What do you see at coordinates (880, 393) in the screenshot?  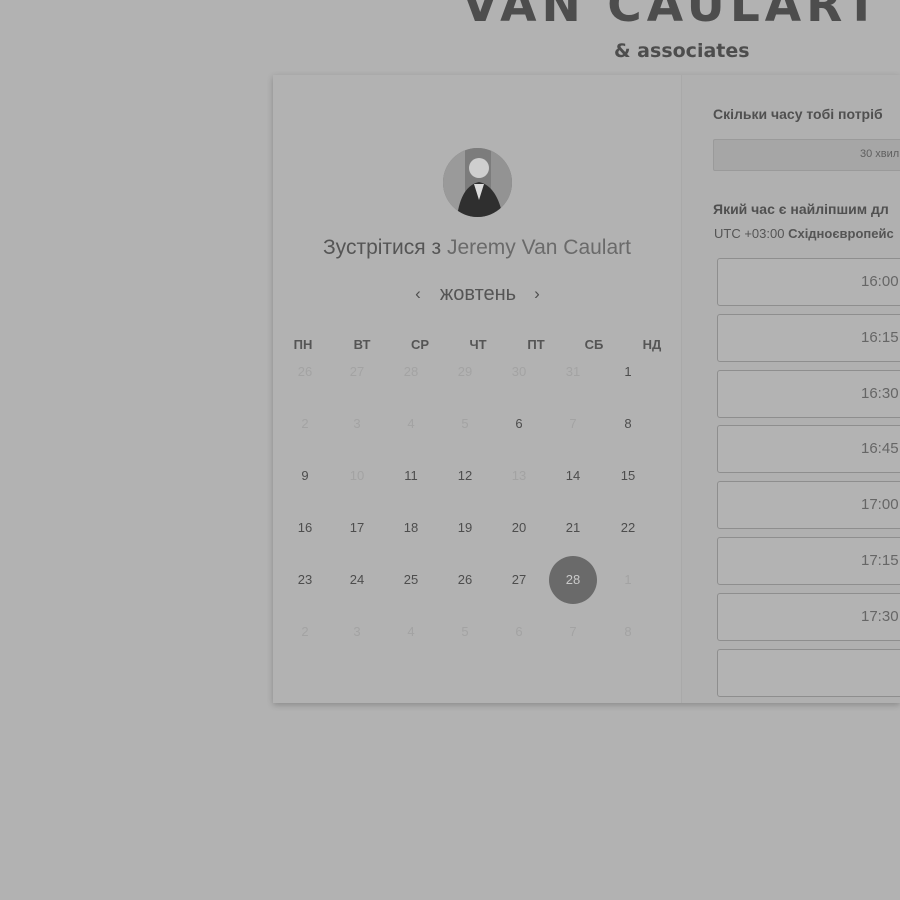 I see `time-slot-label: 16:30` at bounding box center [880, 393].